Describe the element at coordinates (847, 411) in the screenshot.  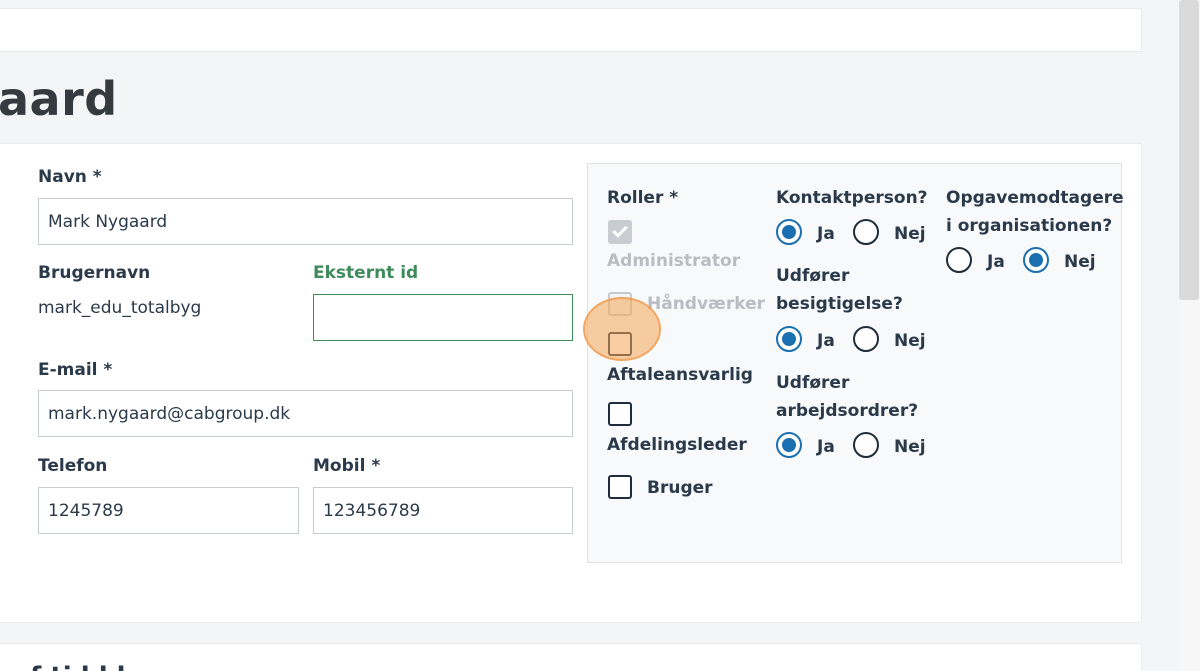
I see `workorders-label-line2: arbejdsordrer?` at that location.